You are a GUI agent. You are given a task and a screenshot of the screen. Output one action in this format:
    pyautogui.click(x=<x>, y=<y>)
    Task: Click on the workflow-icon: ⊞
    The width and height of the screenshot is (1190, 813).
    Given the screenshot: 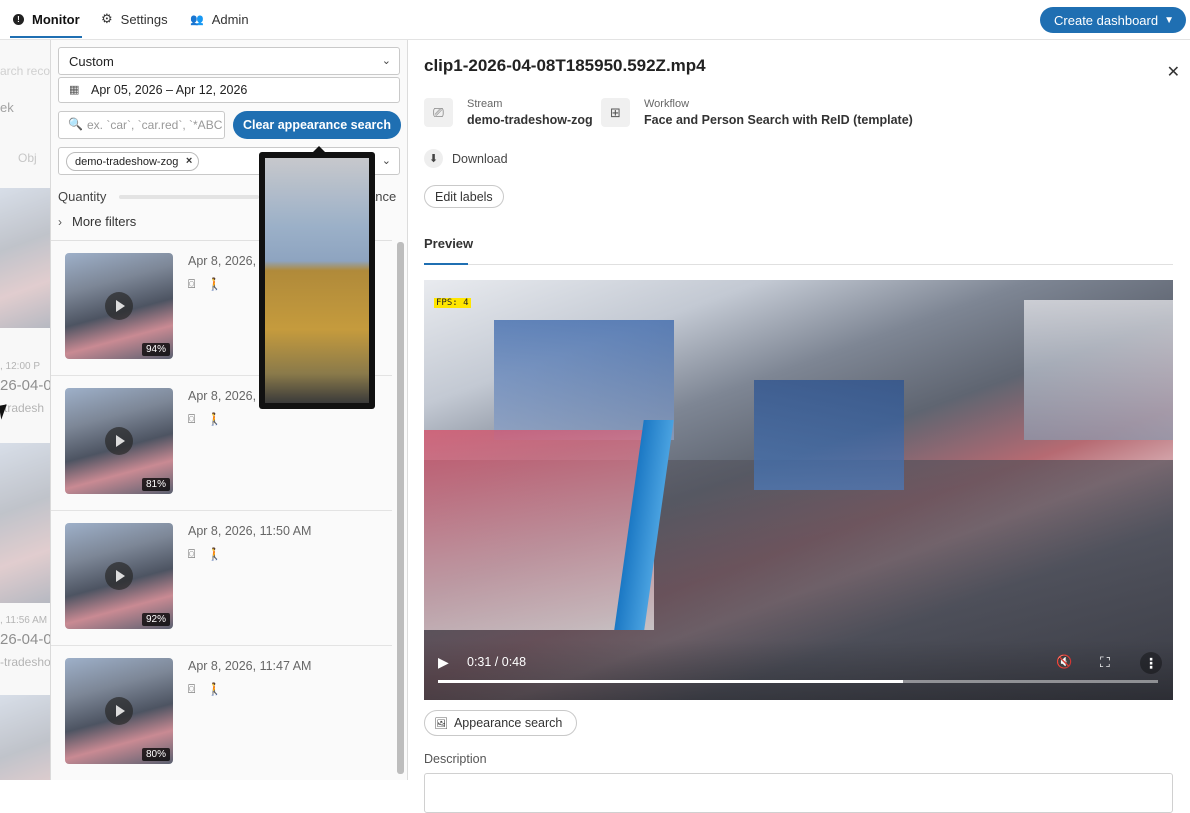 What is the action you would take?
    pyautogui.click(x=615, y=112)
    